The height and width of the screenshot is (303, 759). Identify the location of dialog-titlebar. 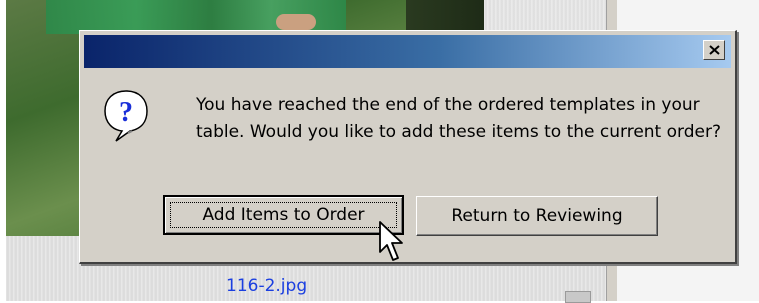
(407, 51).